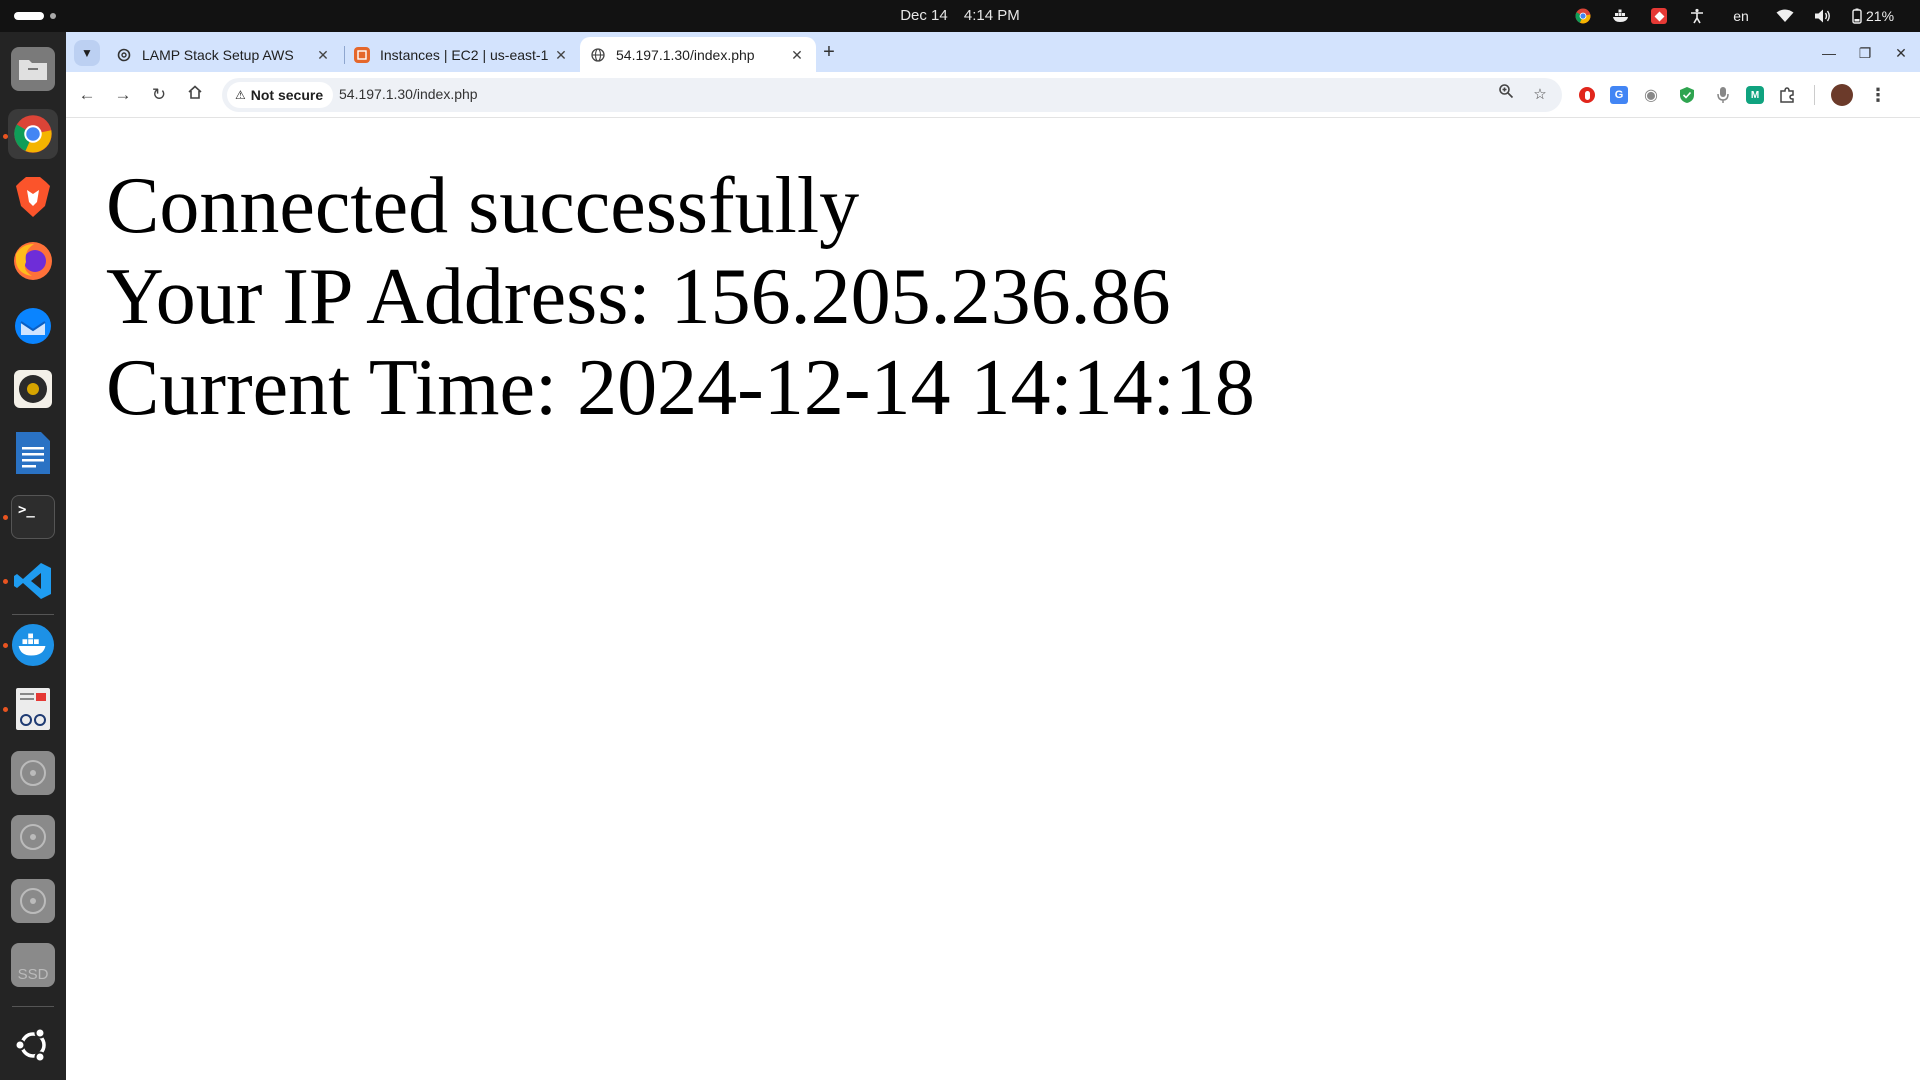  I want to click on accessibility-icon, so click(1697, 16).